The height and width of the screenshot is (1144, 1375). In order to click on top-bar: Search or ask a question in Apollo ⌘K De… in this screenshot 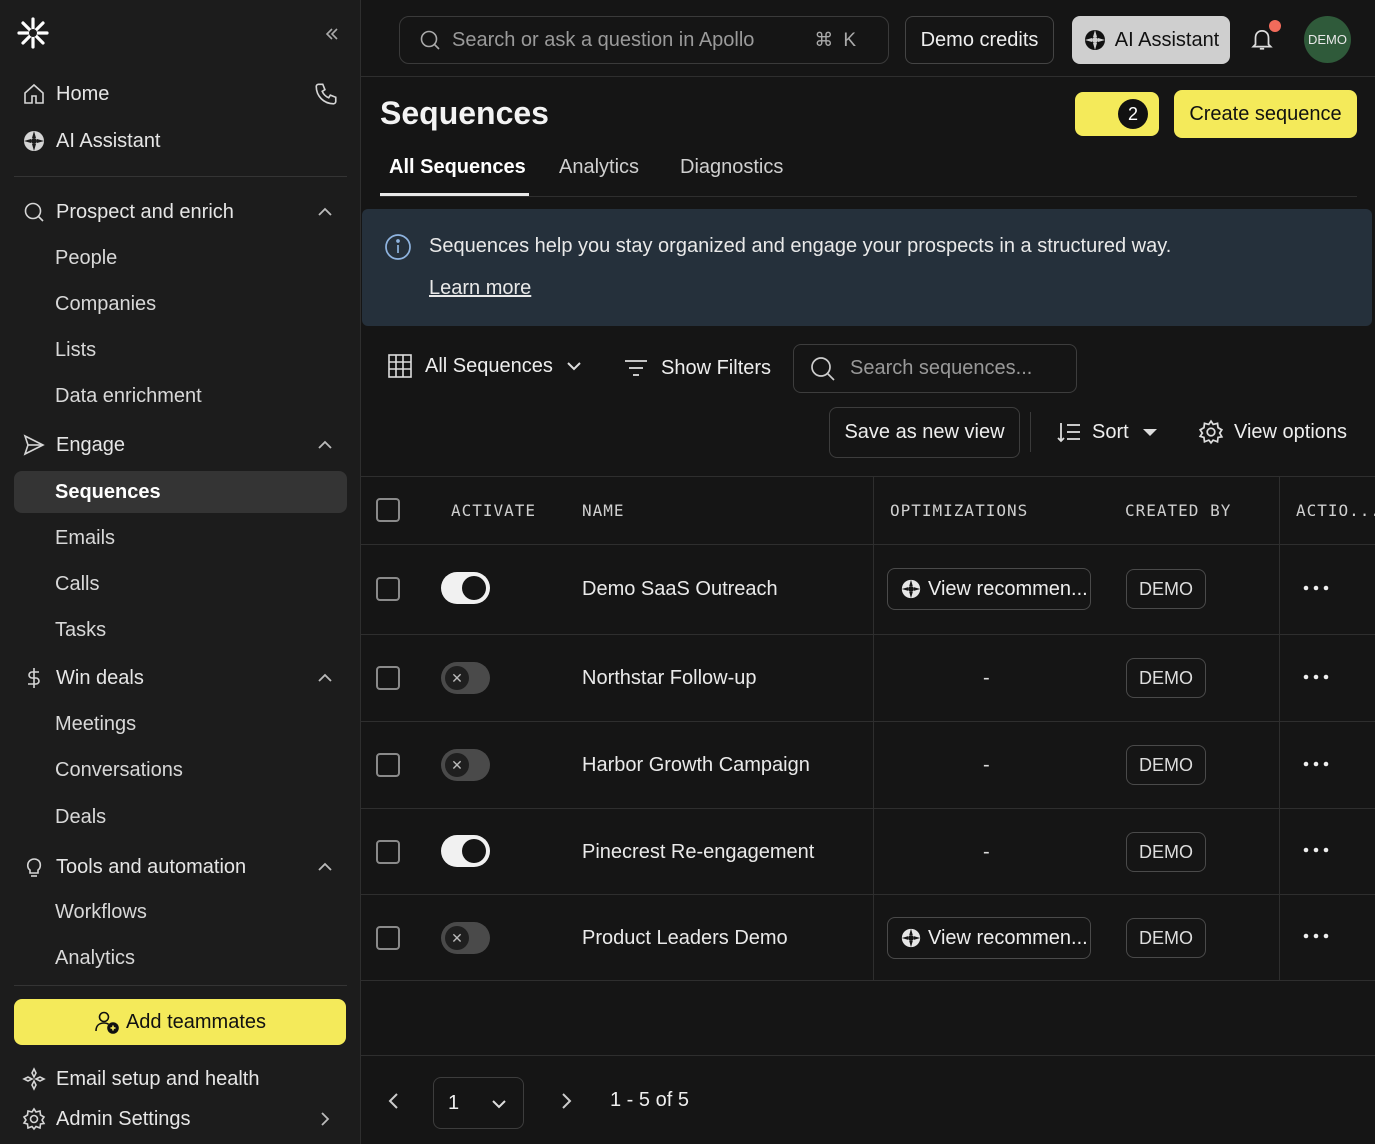, I will do `click(868, 38)`.